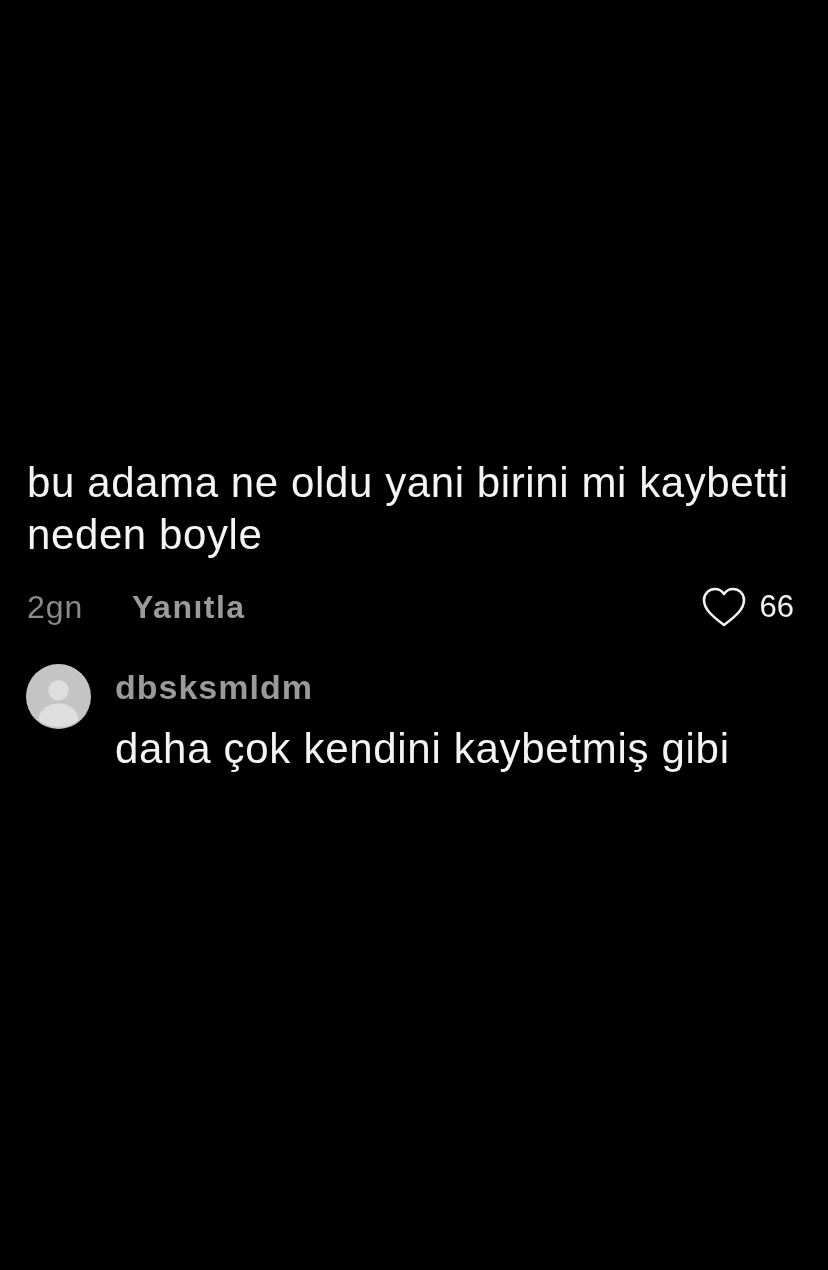 The image size is (828, 1270). What do you see at coordinates (723, 607) in the screenshot?
I see `heart-icon` at bounding box center [723, 607].